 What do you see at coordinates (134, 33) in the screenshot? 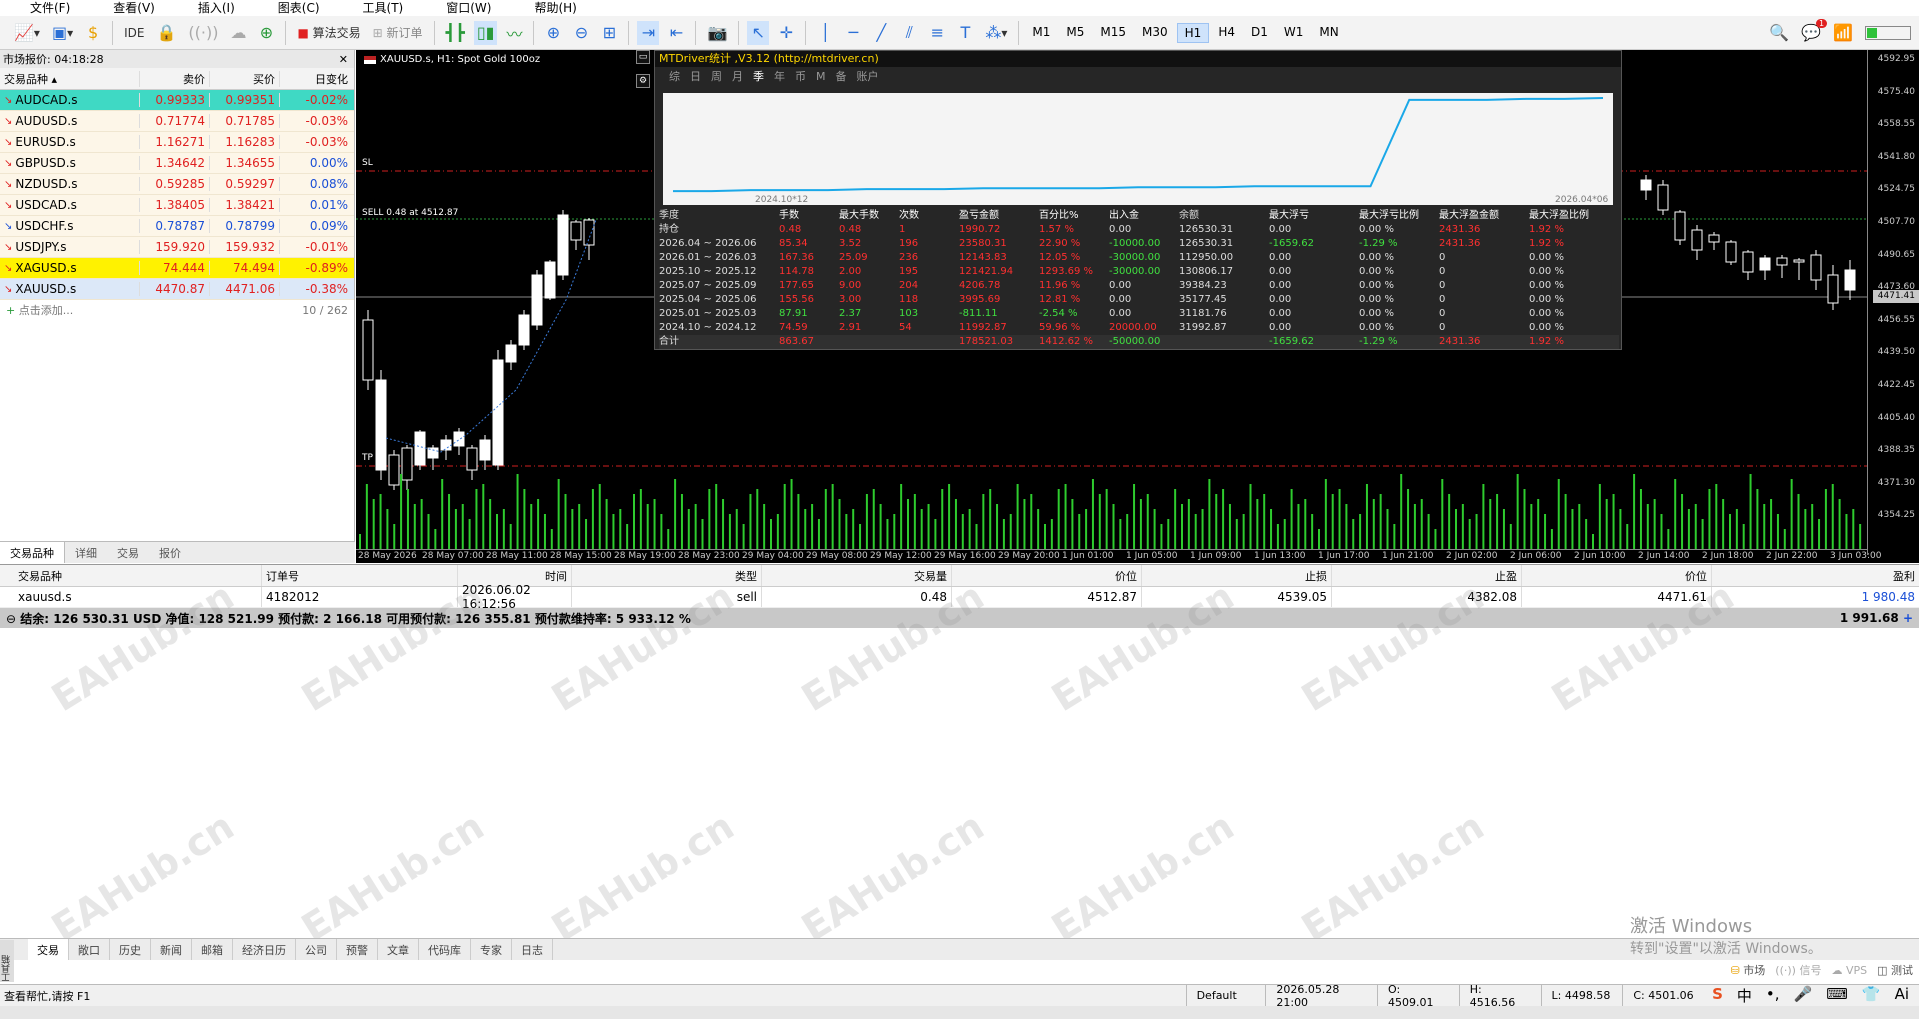
I see `ide-button: IDE` at bounding box center [134, 33].